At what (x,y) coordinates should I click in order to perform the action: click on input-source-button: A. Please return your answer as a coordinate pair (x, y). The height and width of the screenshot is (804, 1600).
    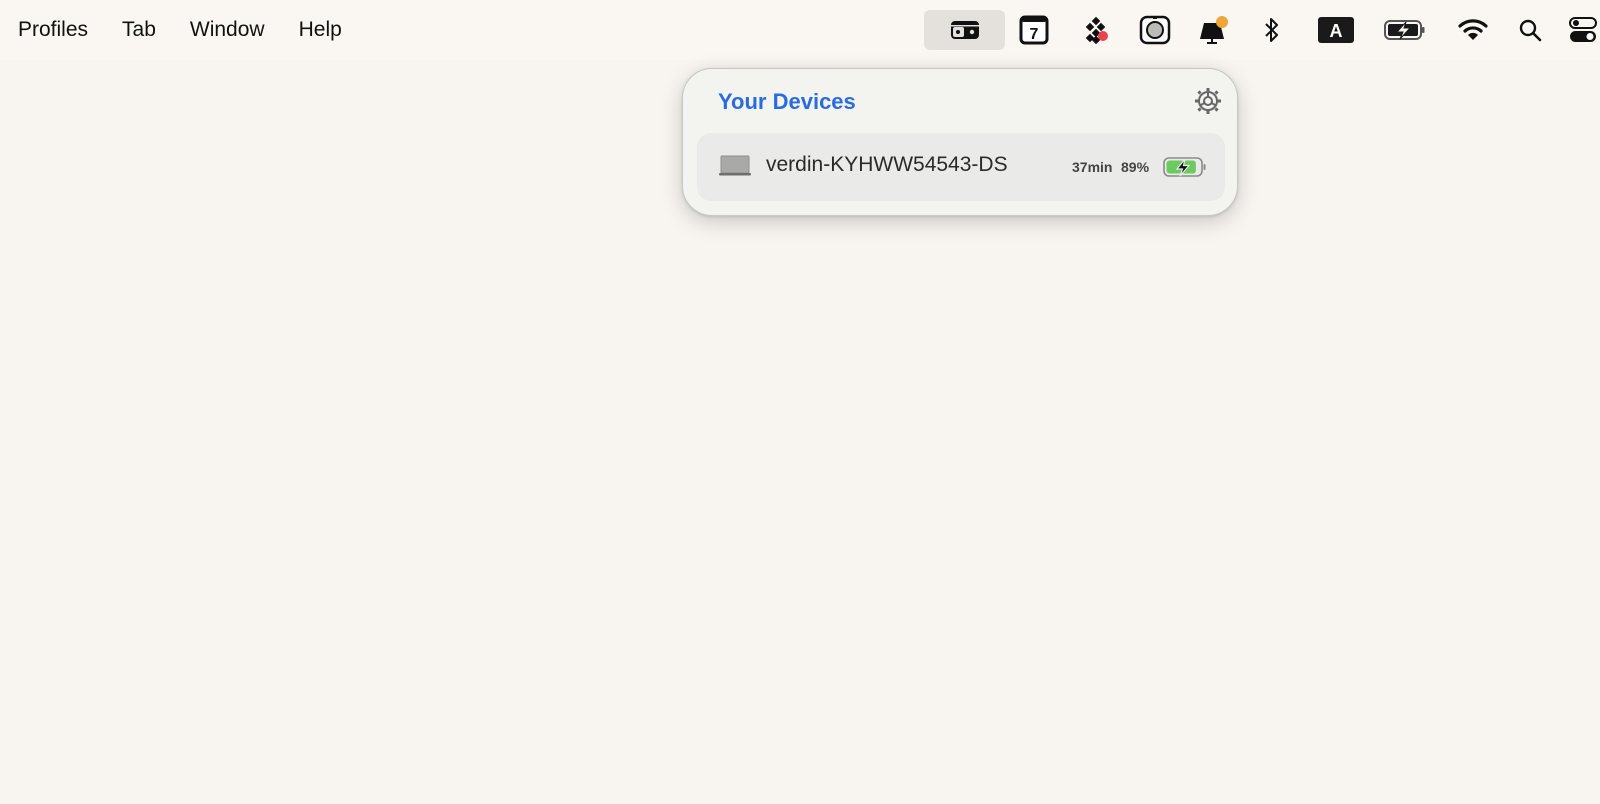
    Looking at the image, I should click on (1336, 30).